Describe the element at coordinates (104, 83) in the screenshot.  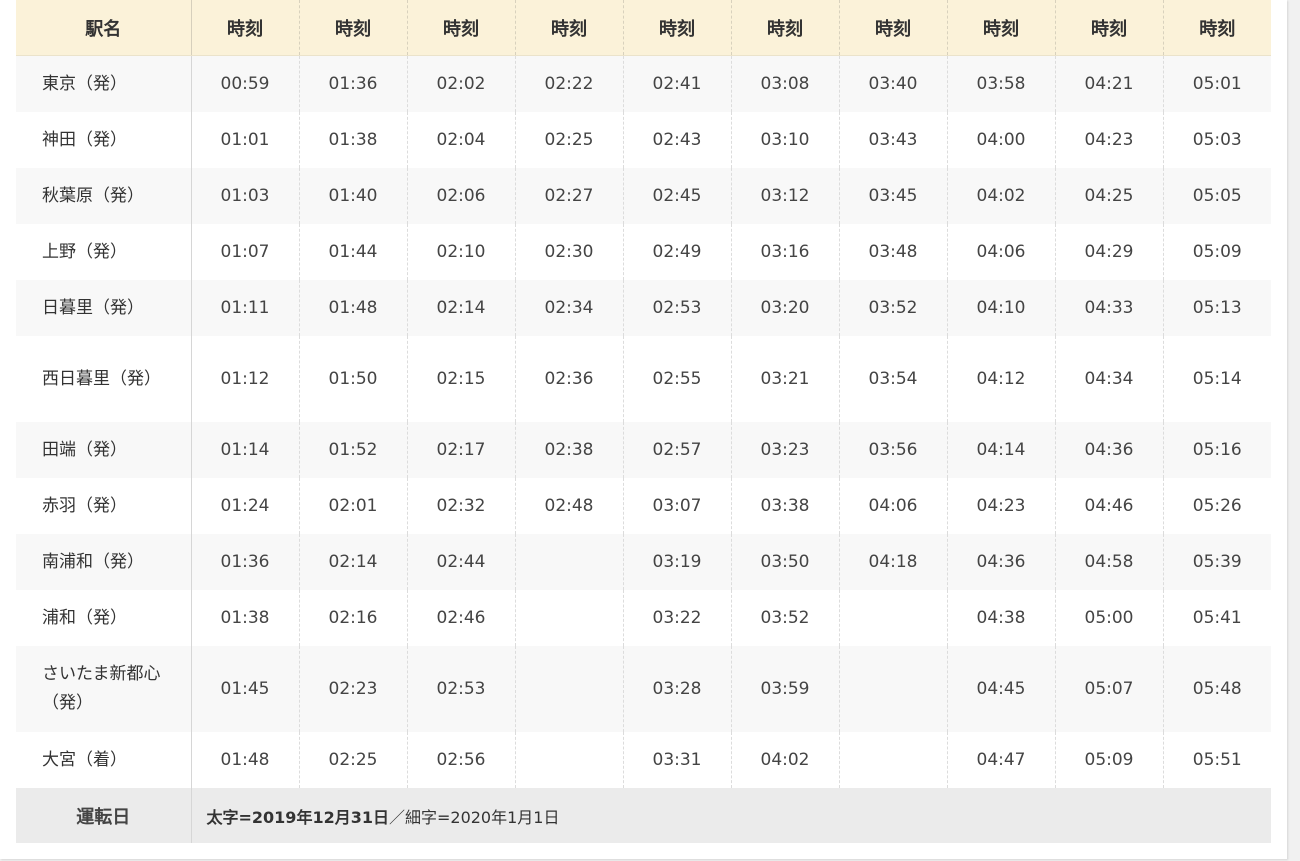
I see `station-name: 東京（発）` at that location.